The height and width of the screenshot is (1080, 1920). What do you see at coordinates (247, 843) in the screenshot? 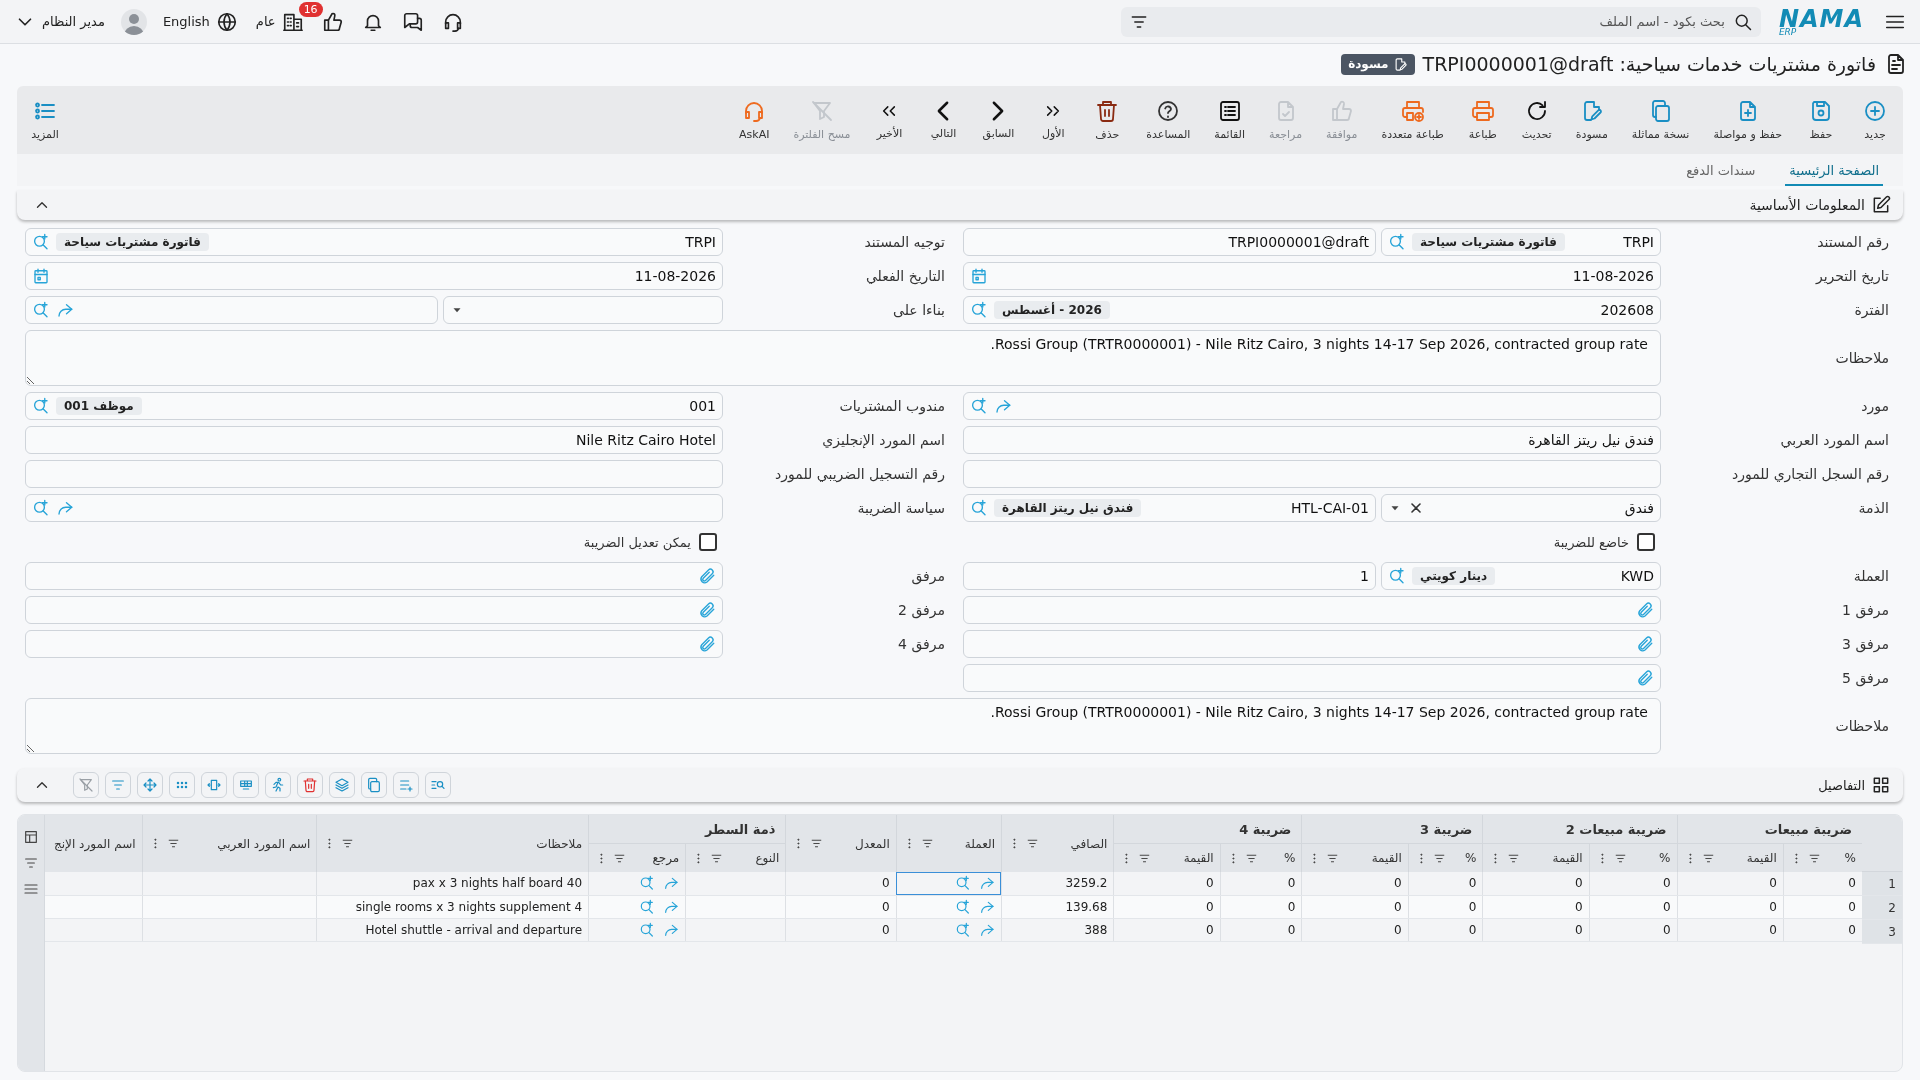
I see `column-title: اسم المورد العربي` at bounding box center [247, 843].